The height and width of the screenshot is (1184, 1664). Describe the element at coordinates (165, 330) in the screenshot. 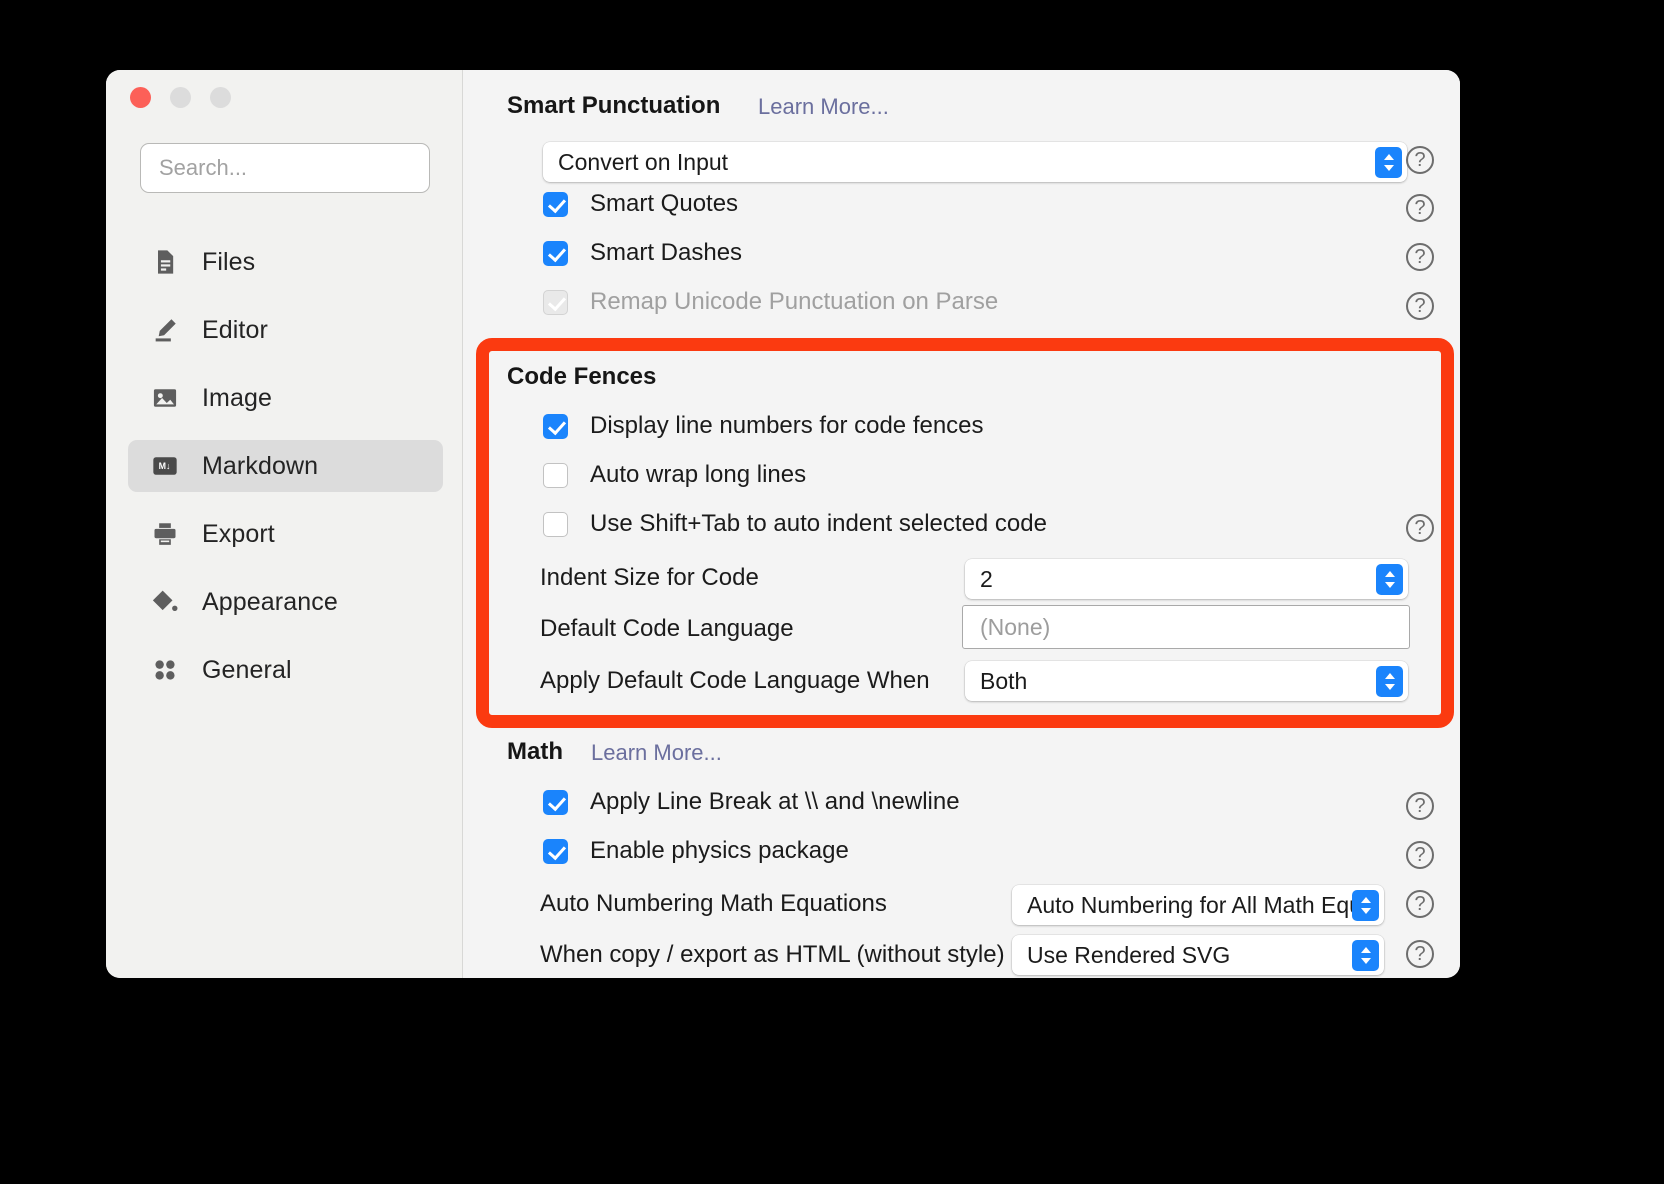

I see `pencil-icon` at that location.